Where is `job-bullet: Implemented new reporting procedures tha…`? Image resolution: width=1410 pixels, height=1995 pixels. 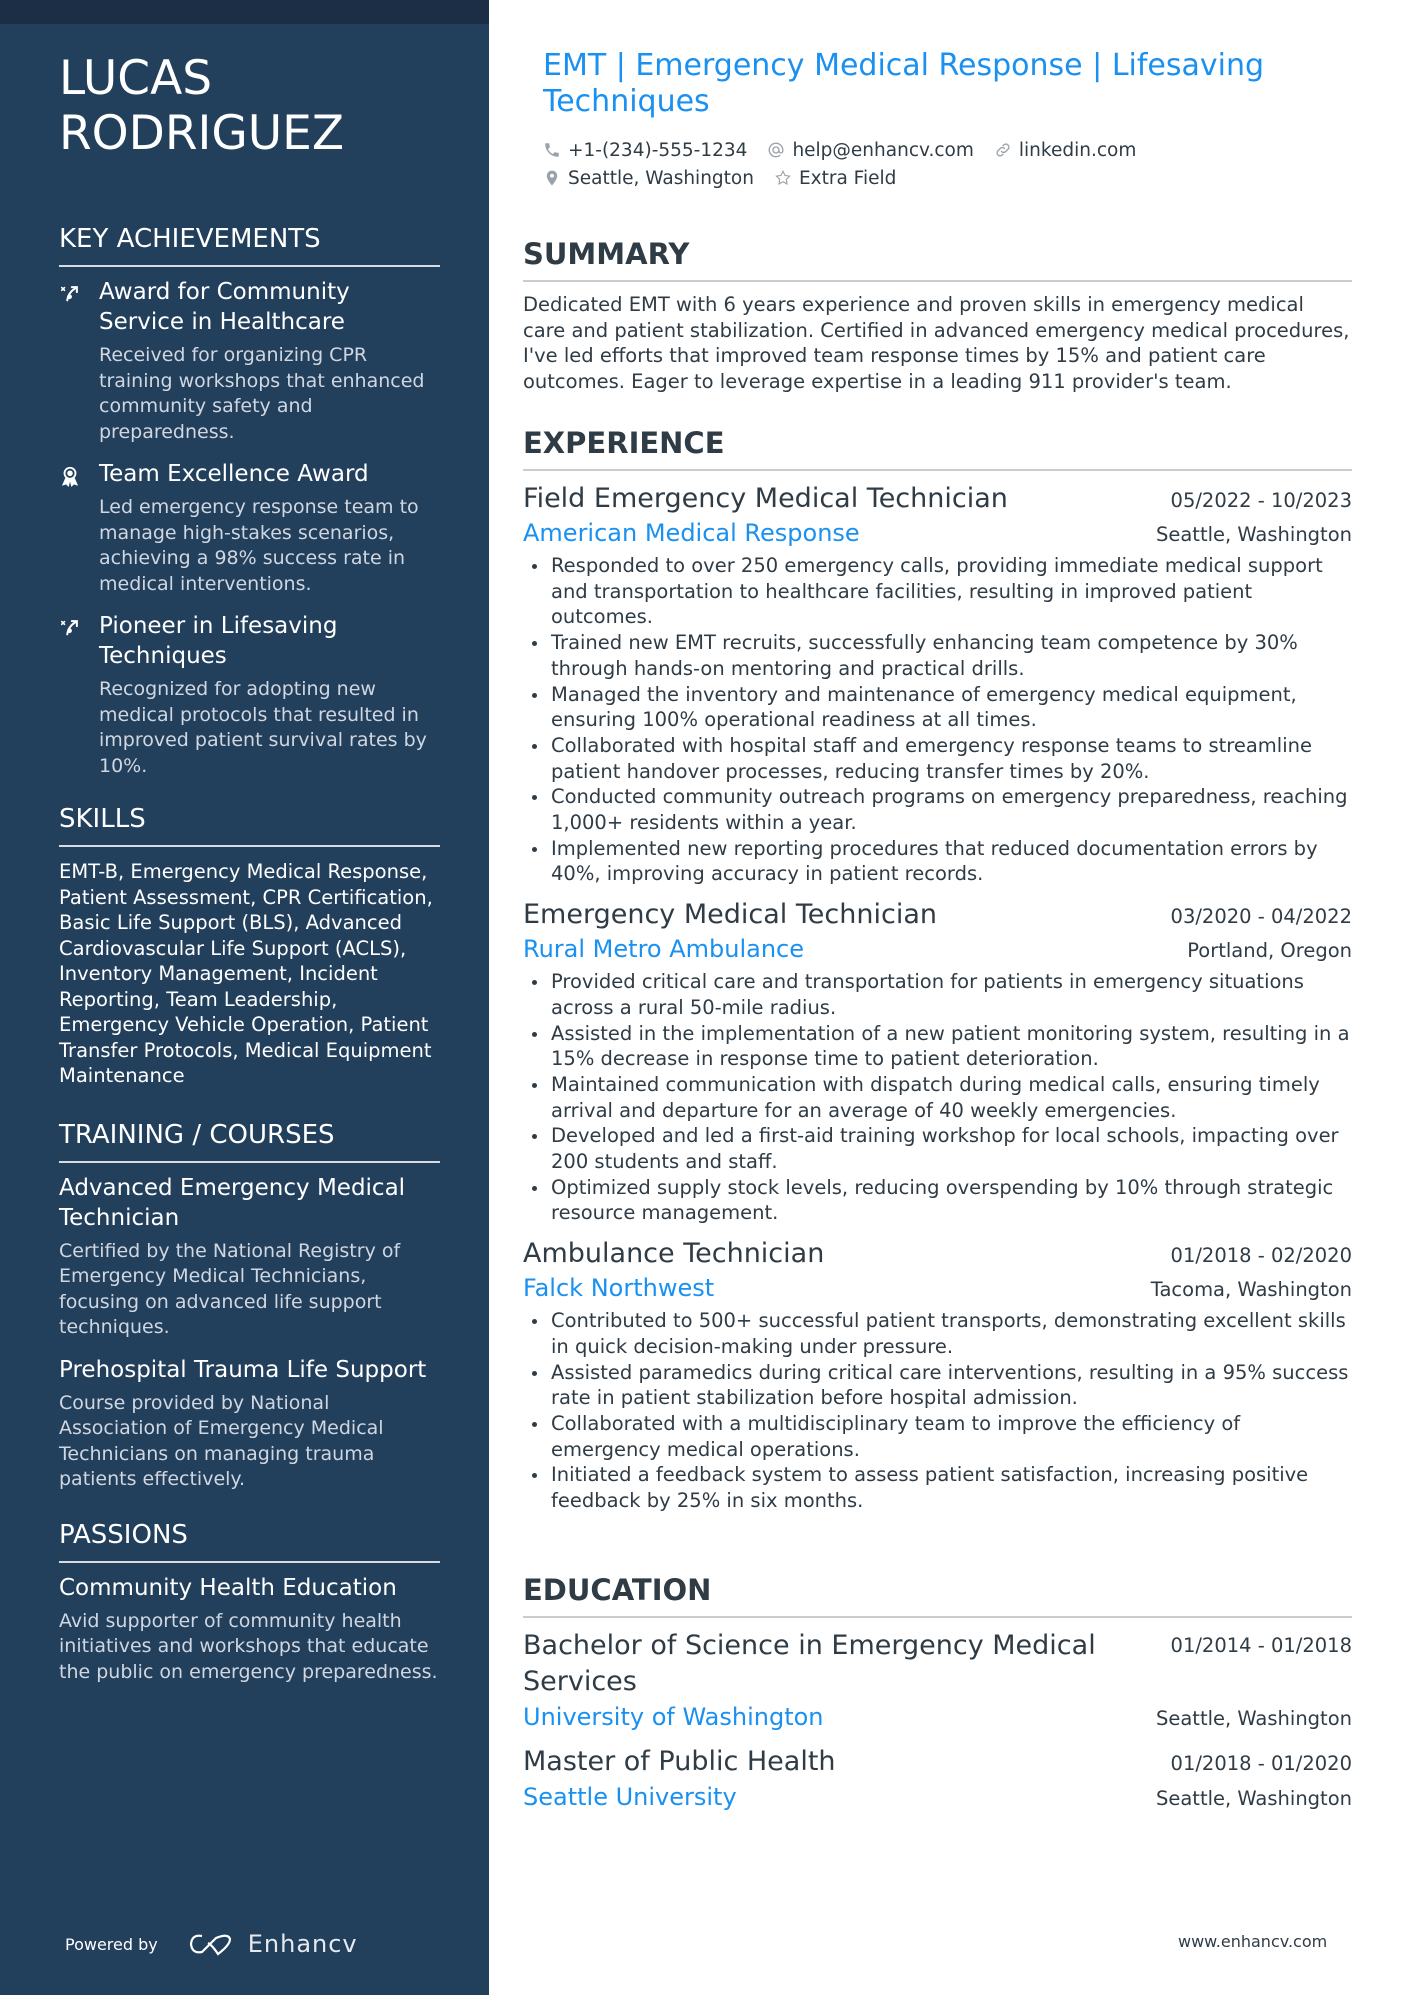 job-bullet: Implemented new reporting procedures tha… is located at coordinates (937, 861).